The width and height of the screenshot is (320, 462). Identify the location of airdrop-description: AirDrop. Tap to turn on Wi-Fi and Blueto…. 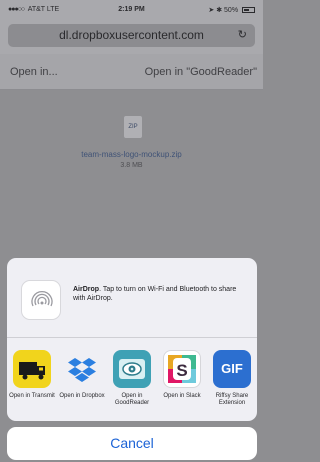
(160, 294).